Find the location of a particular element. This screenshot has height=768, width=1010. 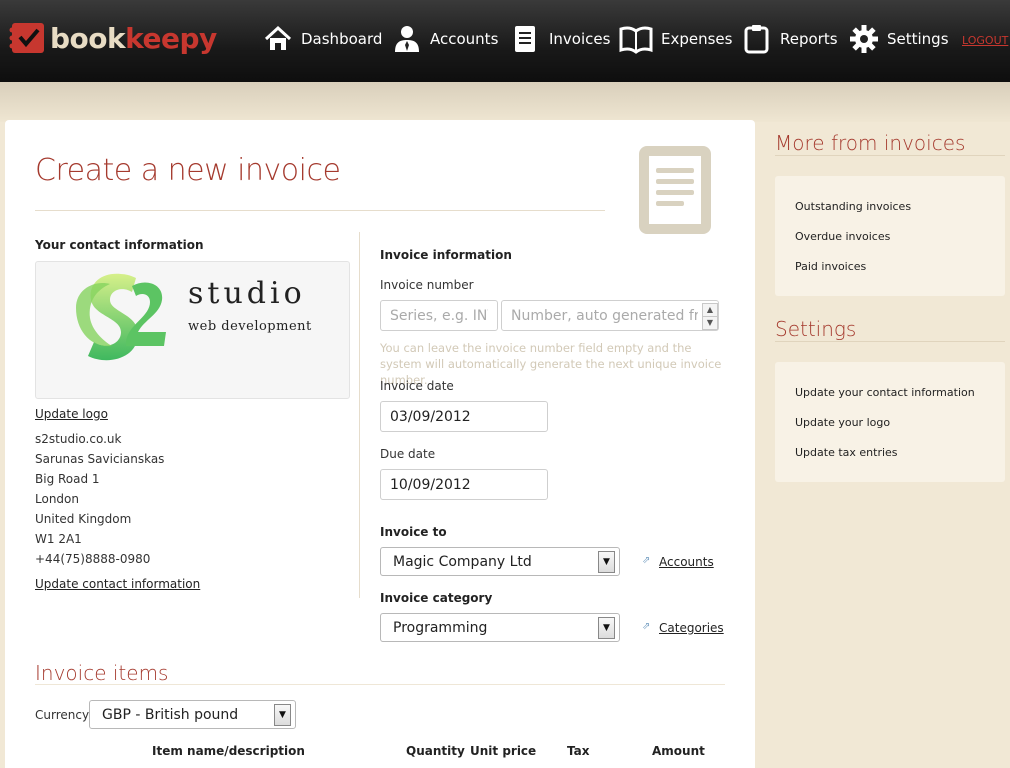

s2-logo-graphic is located at coordinates (121, 317).